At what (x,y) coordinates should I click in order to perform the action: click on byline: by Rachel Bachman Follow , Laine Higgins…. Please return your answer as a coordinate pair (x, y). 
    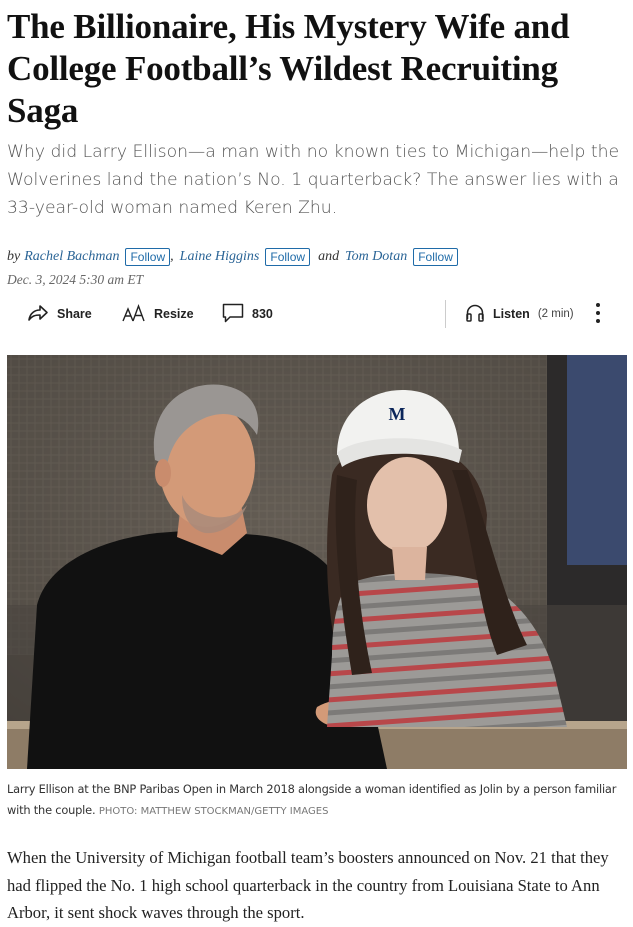
    Looking at the image, I should click on (317, 257).